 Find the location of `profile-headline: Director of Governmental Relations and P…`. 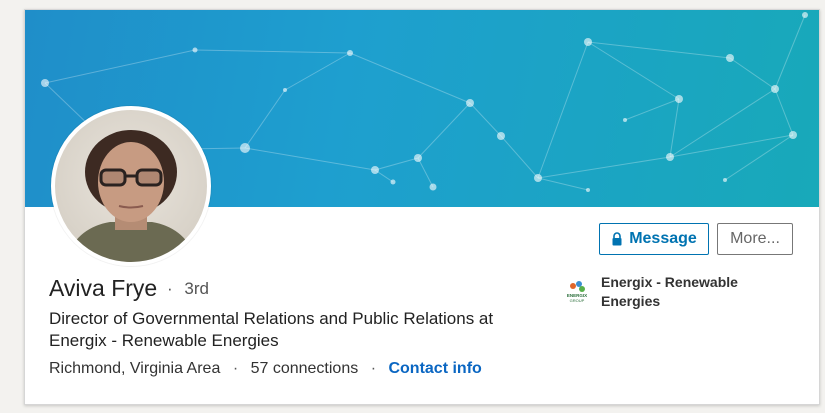

profile-headline: Director of Governmental Relations and P… is located at coordinates (271, 329).